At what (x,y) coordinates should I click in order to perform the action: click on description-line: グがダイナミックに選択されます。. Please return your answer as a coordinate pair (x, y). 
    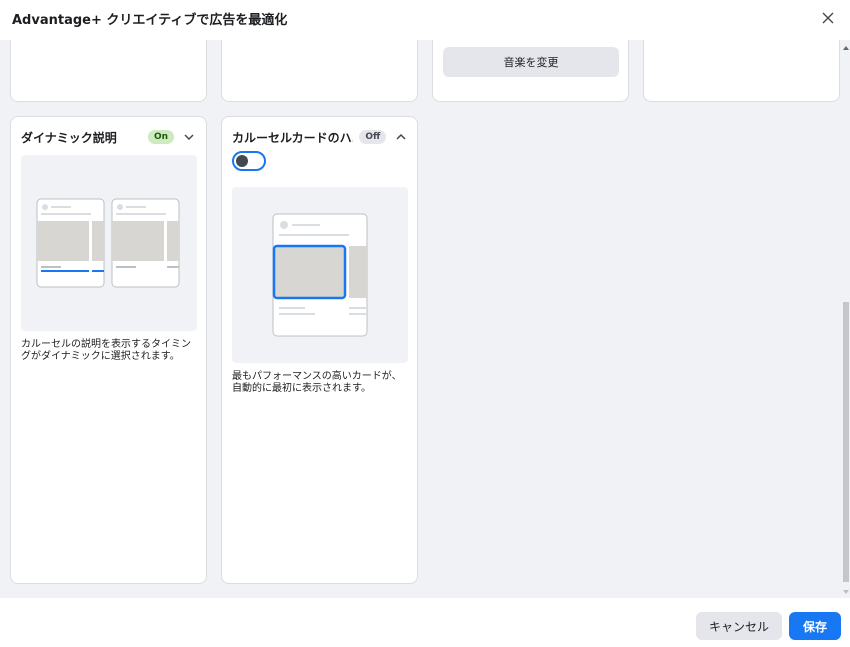
    Looking at the image, I should click on (100, 356).